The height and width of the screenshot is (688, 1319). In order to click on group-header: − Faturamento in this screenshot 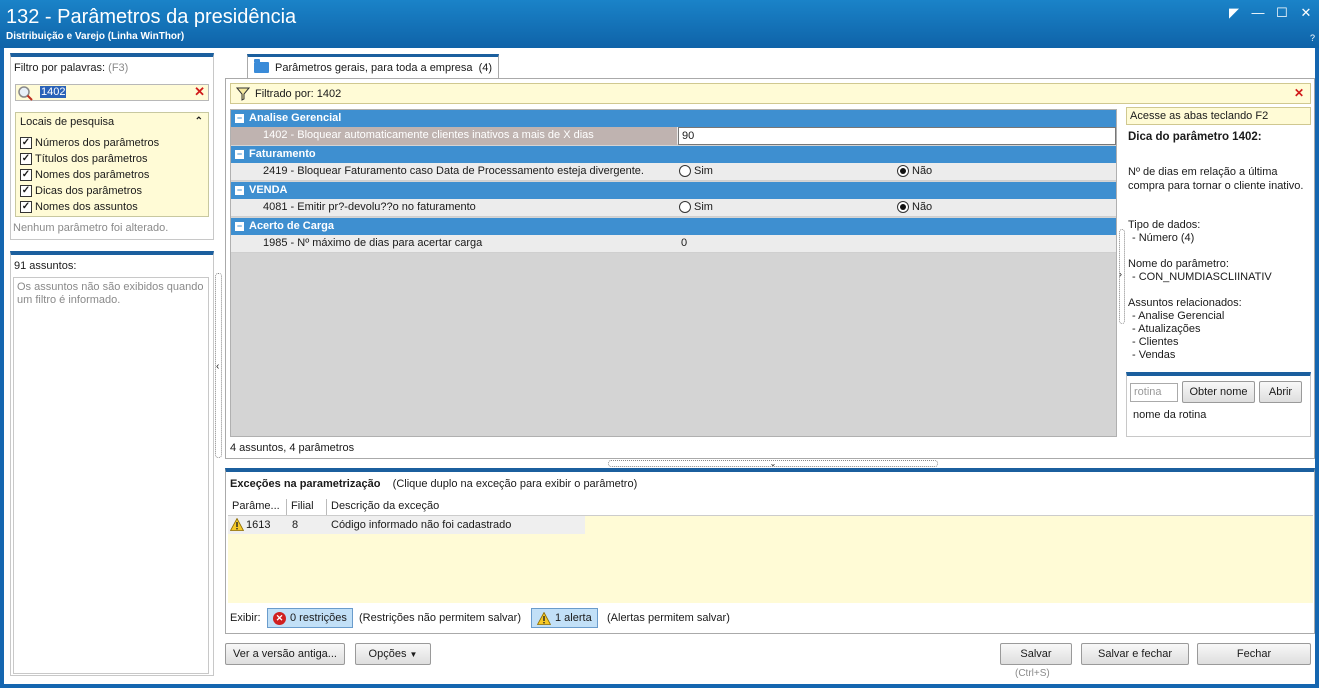, I will do `click(673, 154)`.